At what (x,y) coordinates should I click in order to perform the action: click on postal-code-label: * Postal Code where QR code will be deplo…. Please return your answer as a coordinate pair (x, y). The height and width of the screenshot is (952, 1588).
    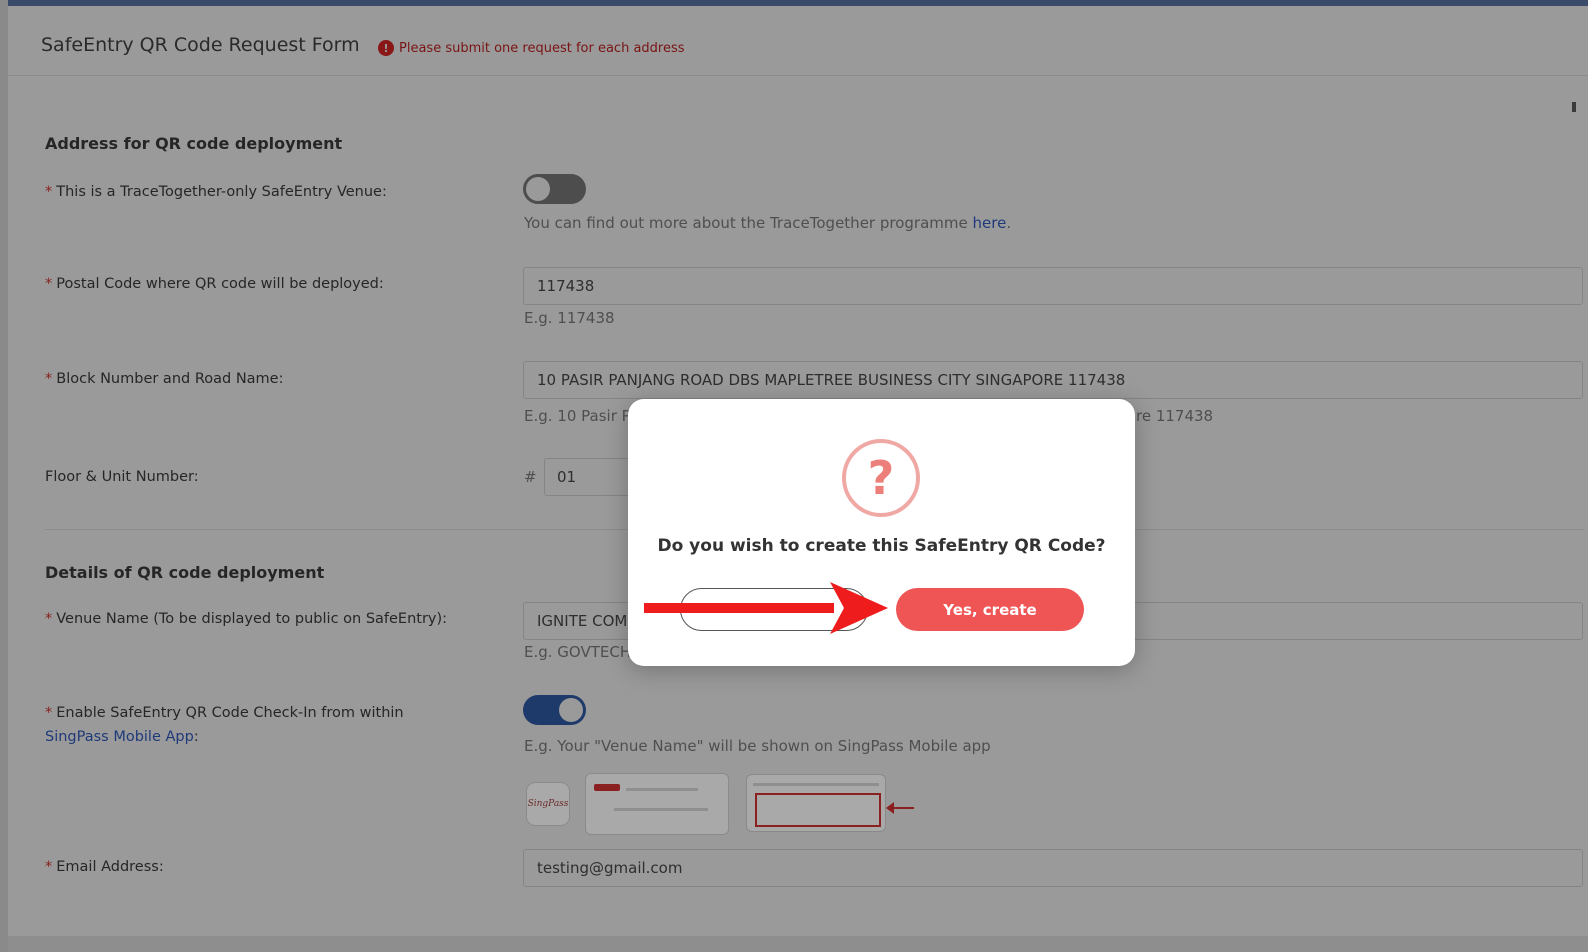
    Looking at the image, I should click on (214, 284).